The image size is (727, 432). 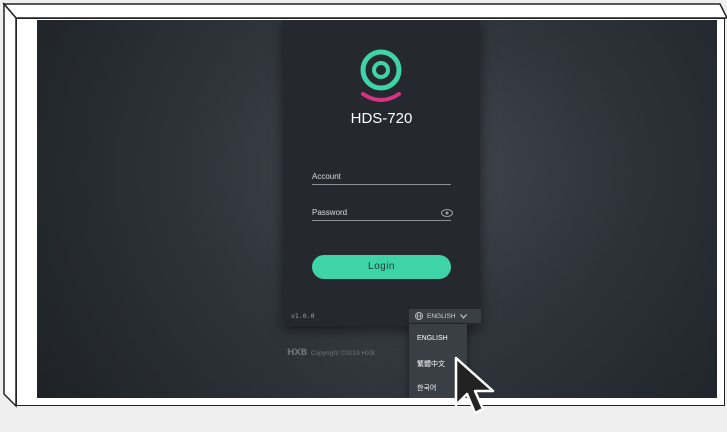 I want to click on eye-icon, so click(x=447, y=213).